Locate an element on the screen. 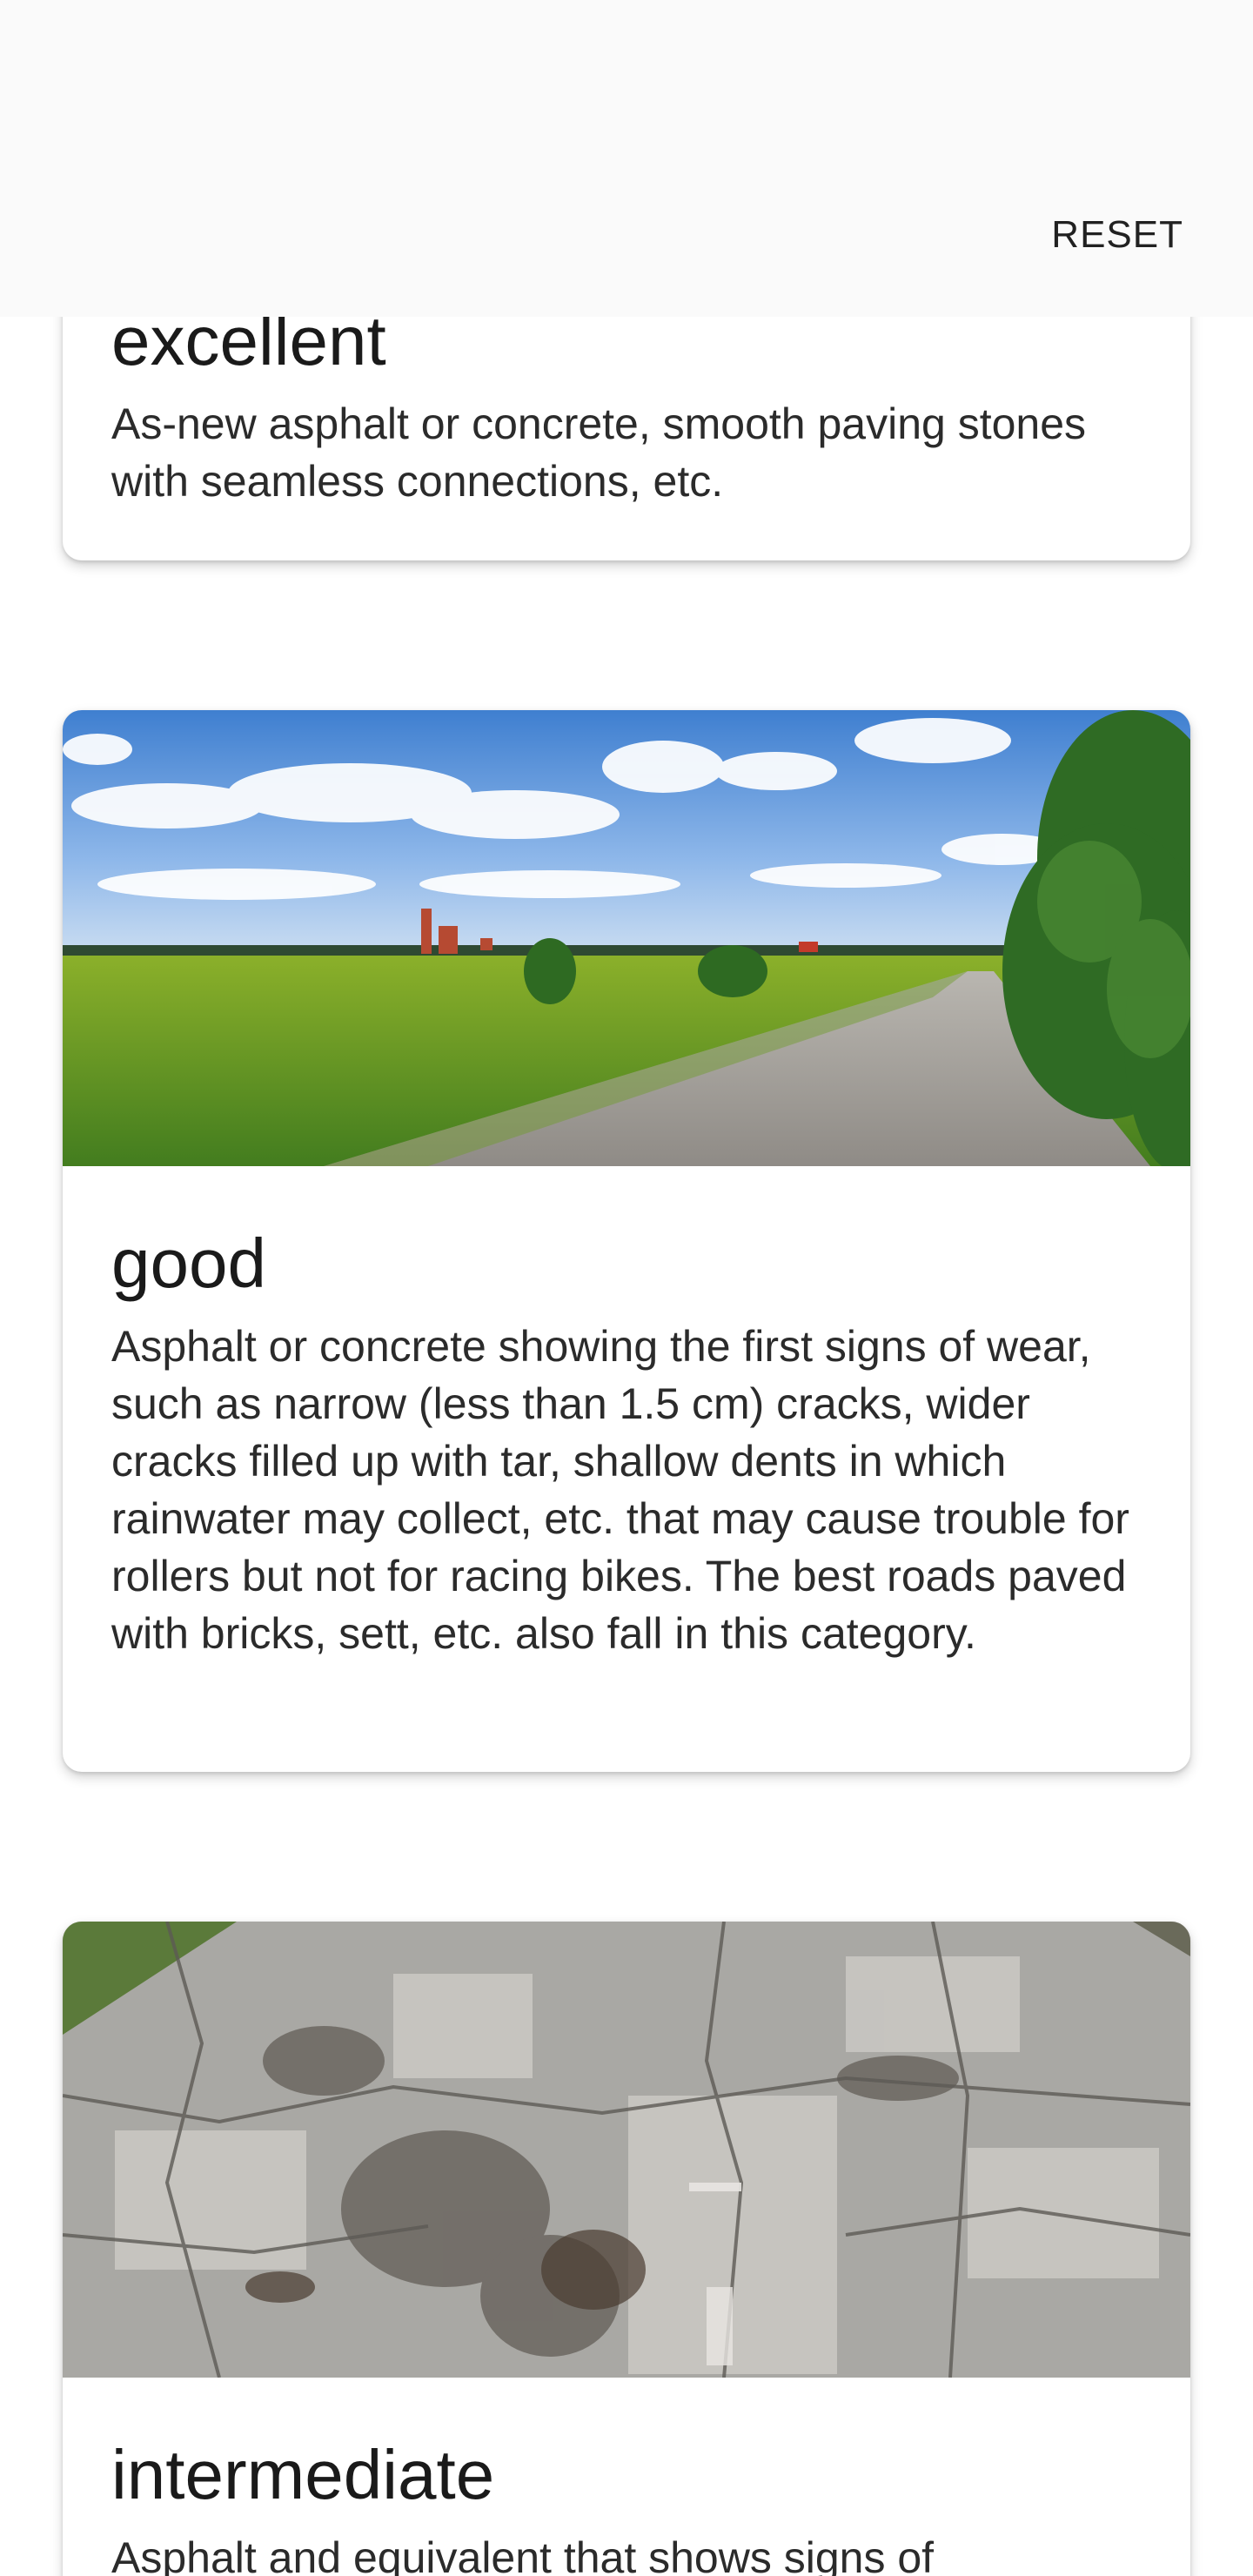  card-title: good is located at coordinates (188, 1263).